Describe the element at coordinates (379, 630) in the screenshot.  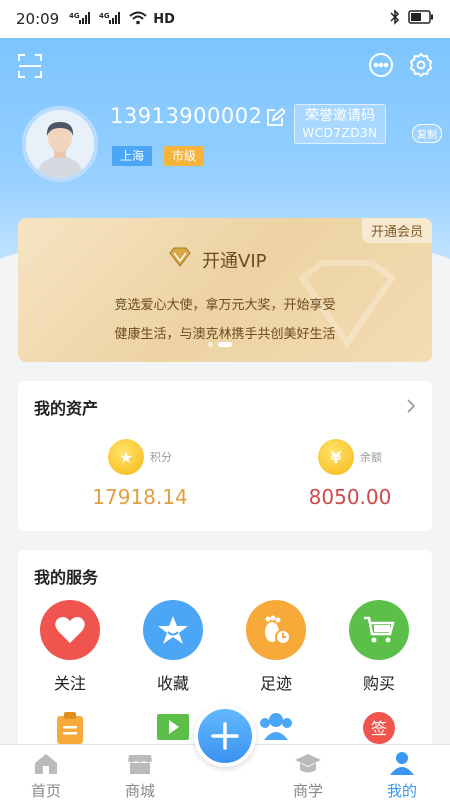
I see `cart-icon` at that location.